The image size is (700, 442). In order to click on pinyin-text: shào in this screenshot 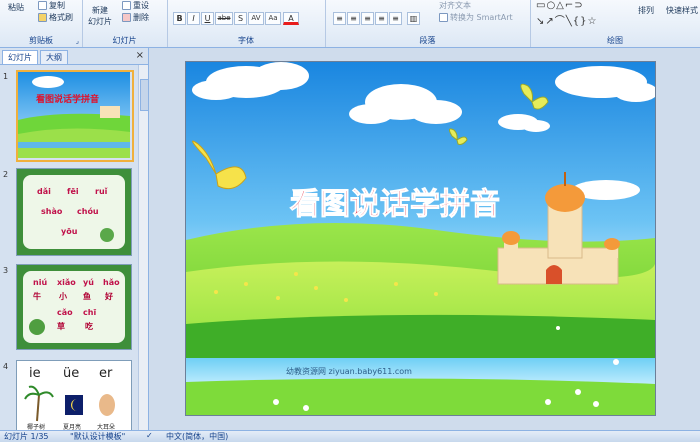, I will do `click(52, 211)`.